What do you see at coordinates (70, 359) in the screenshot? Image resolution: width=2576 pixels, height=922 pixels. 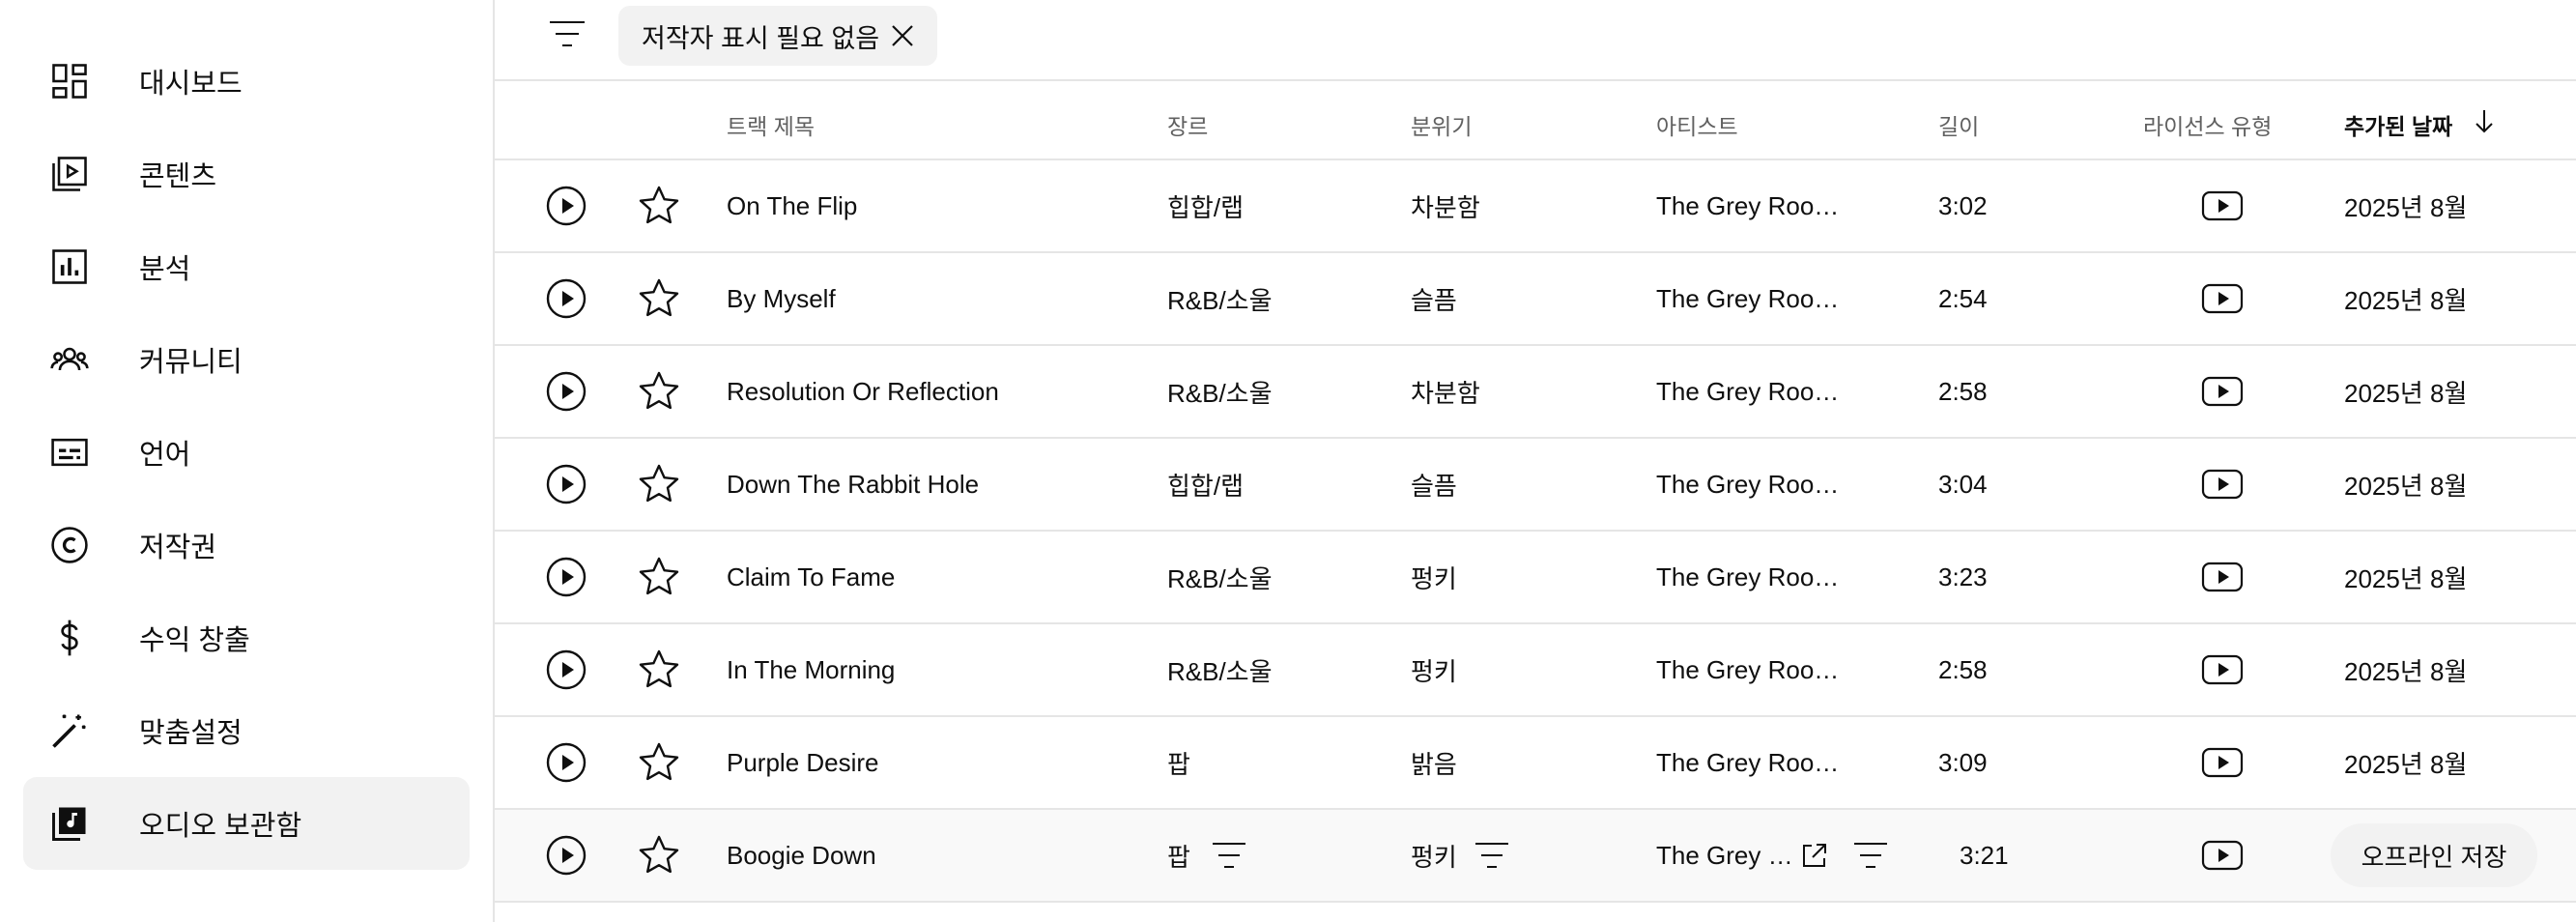 I see `community-icon` at bounding box center [70, 359].